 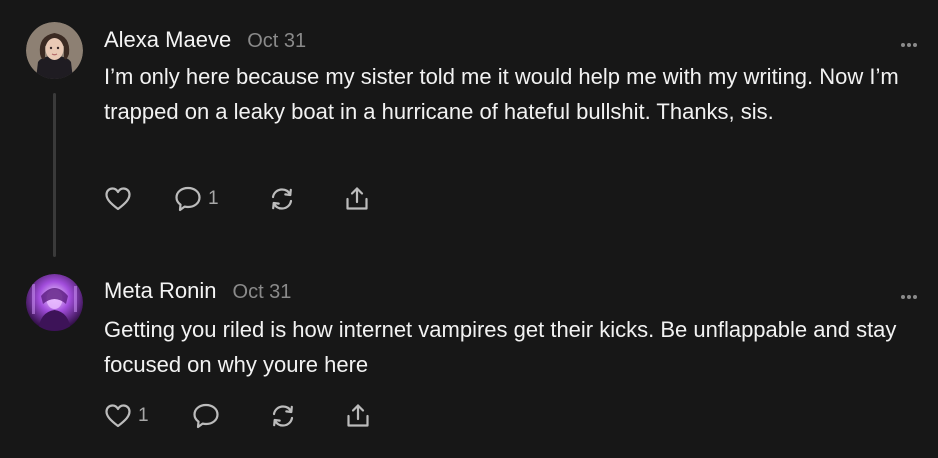 I want to click on like-count: 1, so click(x=143, y=415).